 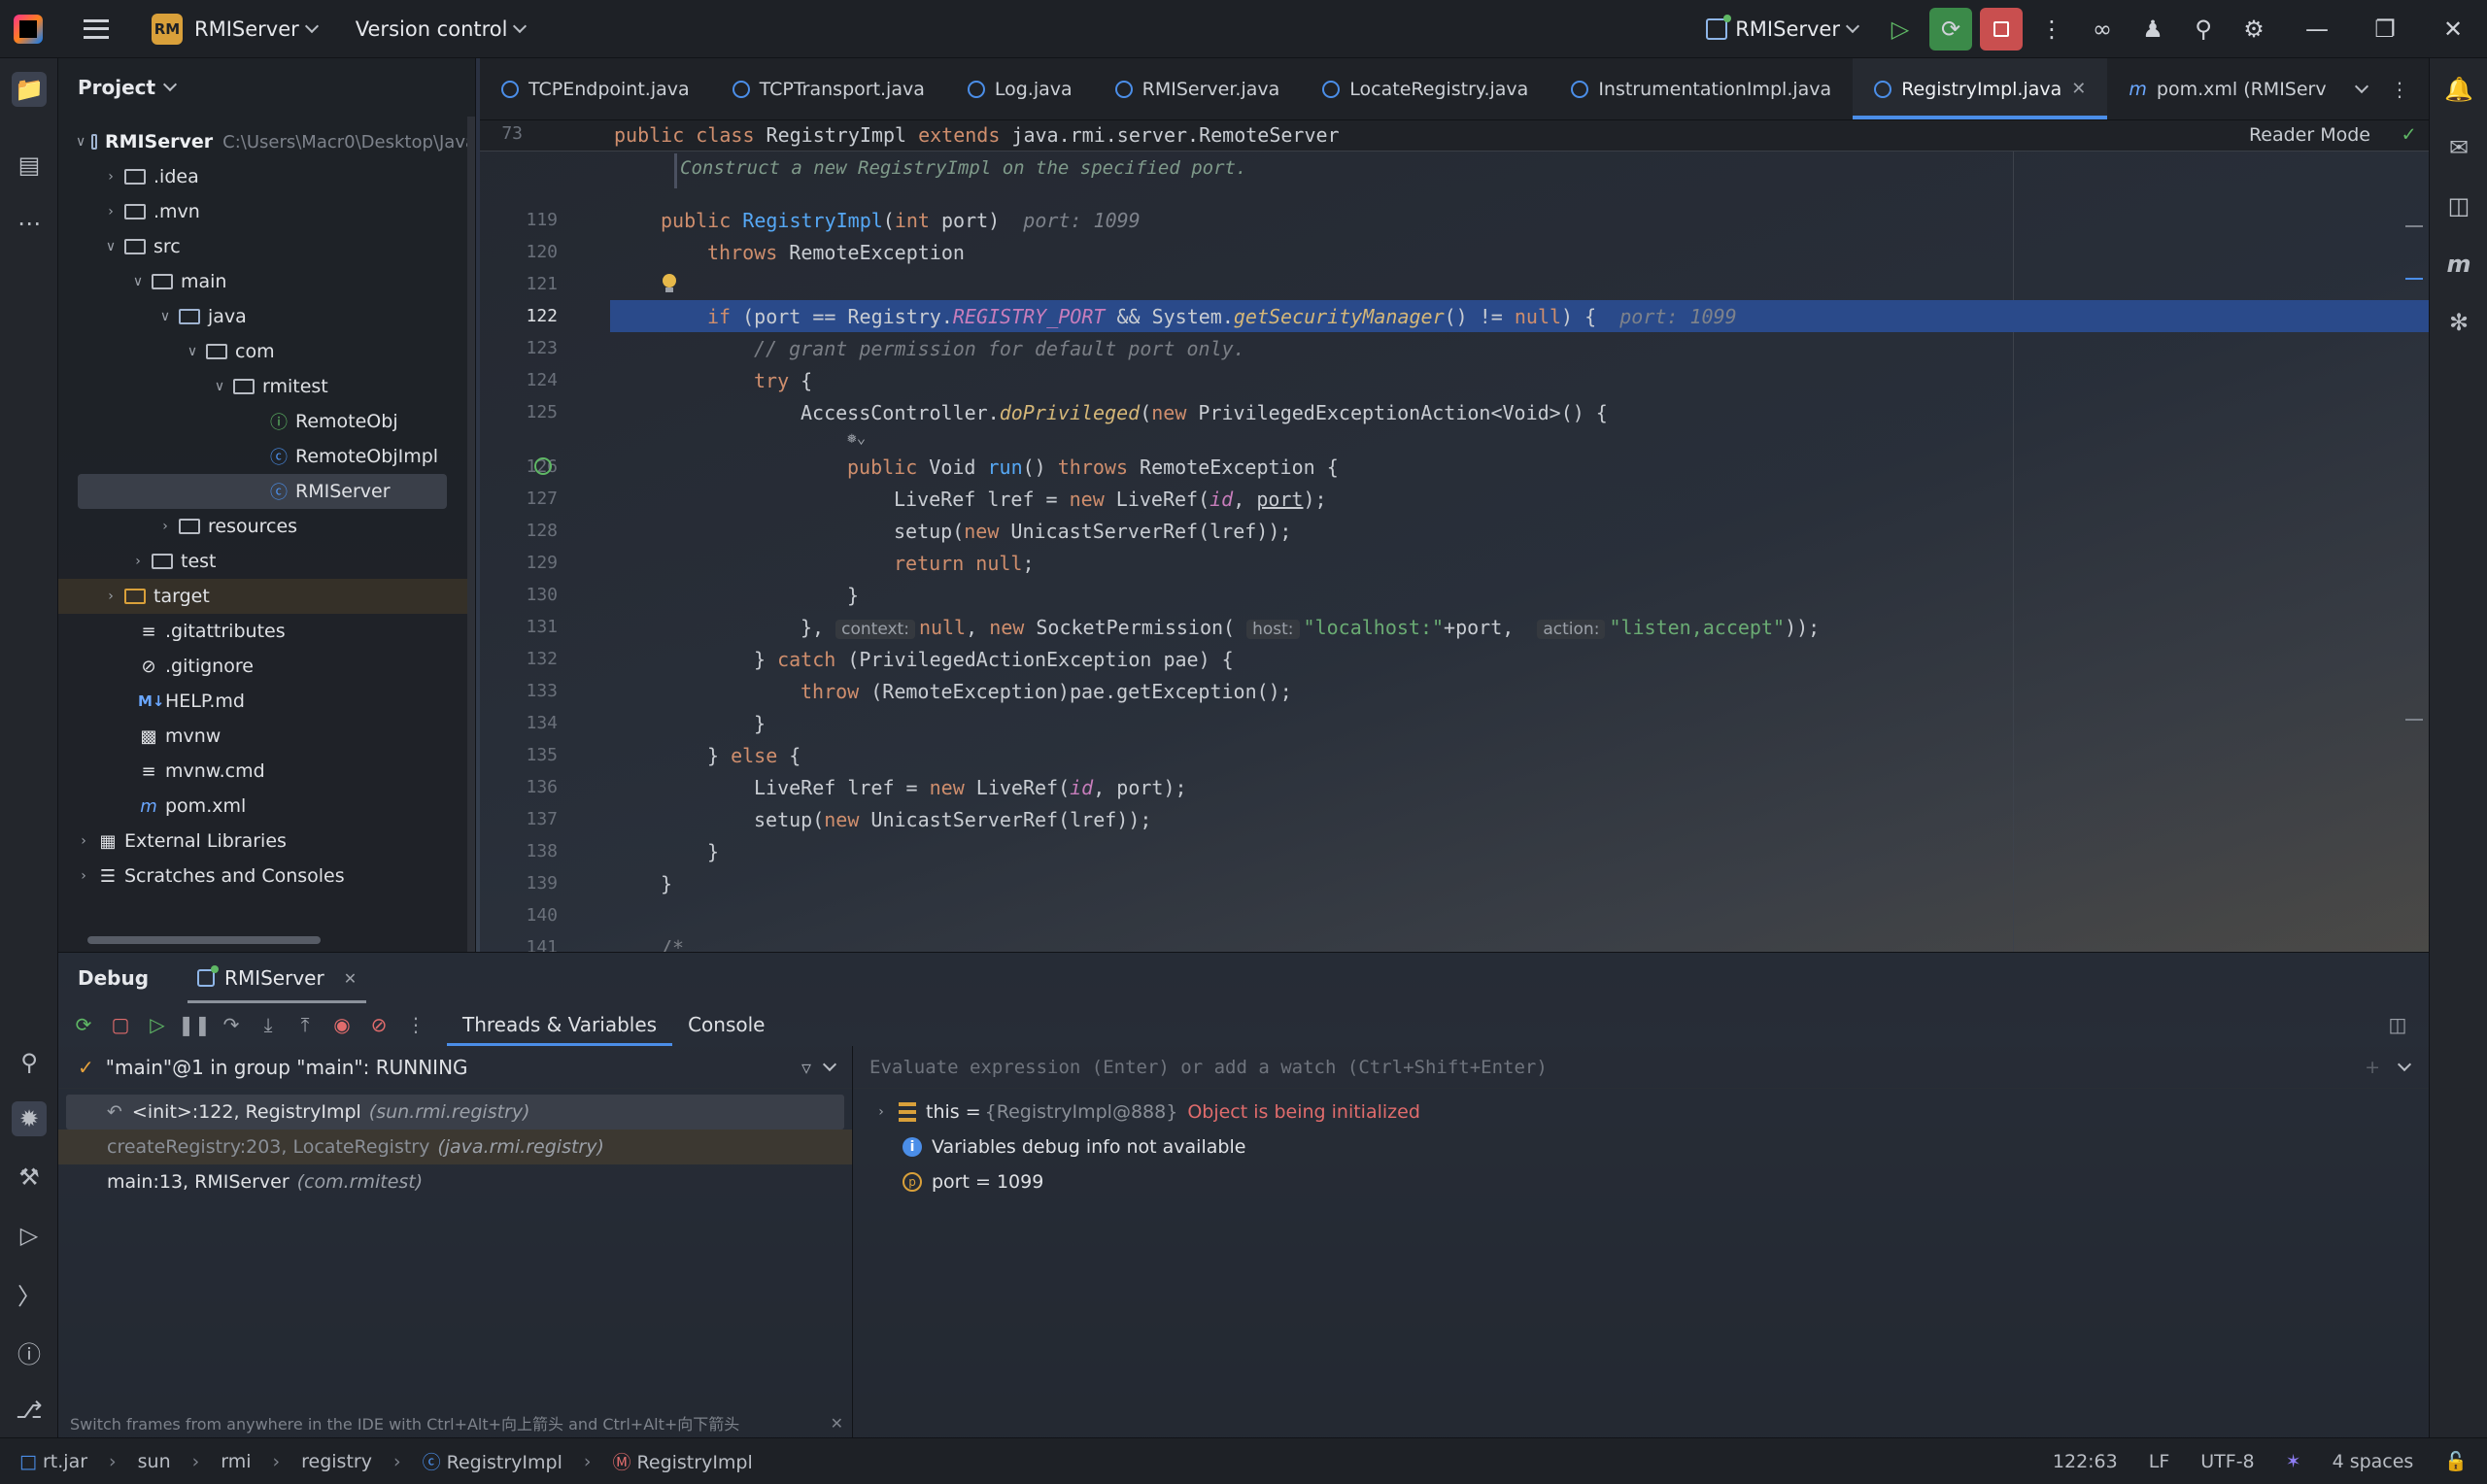 What do you see at coordinates (96, 28) in the screenshot?
I see `main-menu-icon` at bounding box center [96, 28].